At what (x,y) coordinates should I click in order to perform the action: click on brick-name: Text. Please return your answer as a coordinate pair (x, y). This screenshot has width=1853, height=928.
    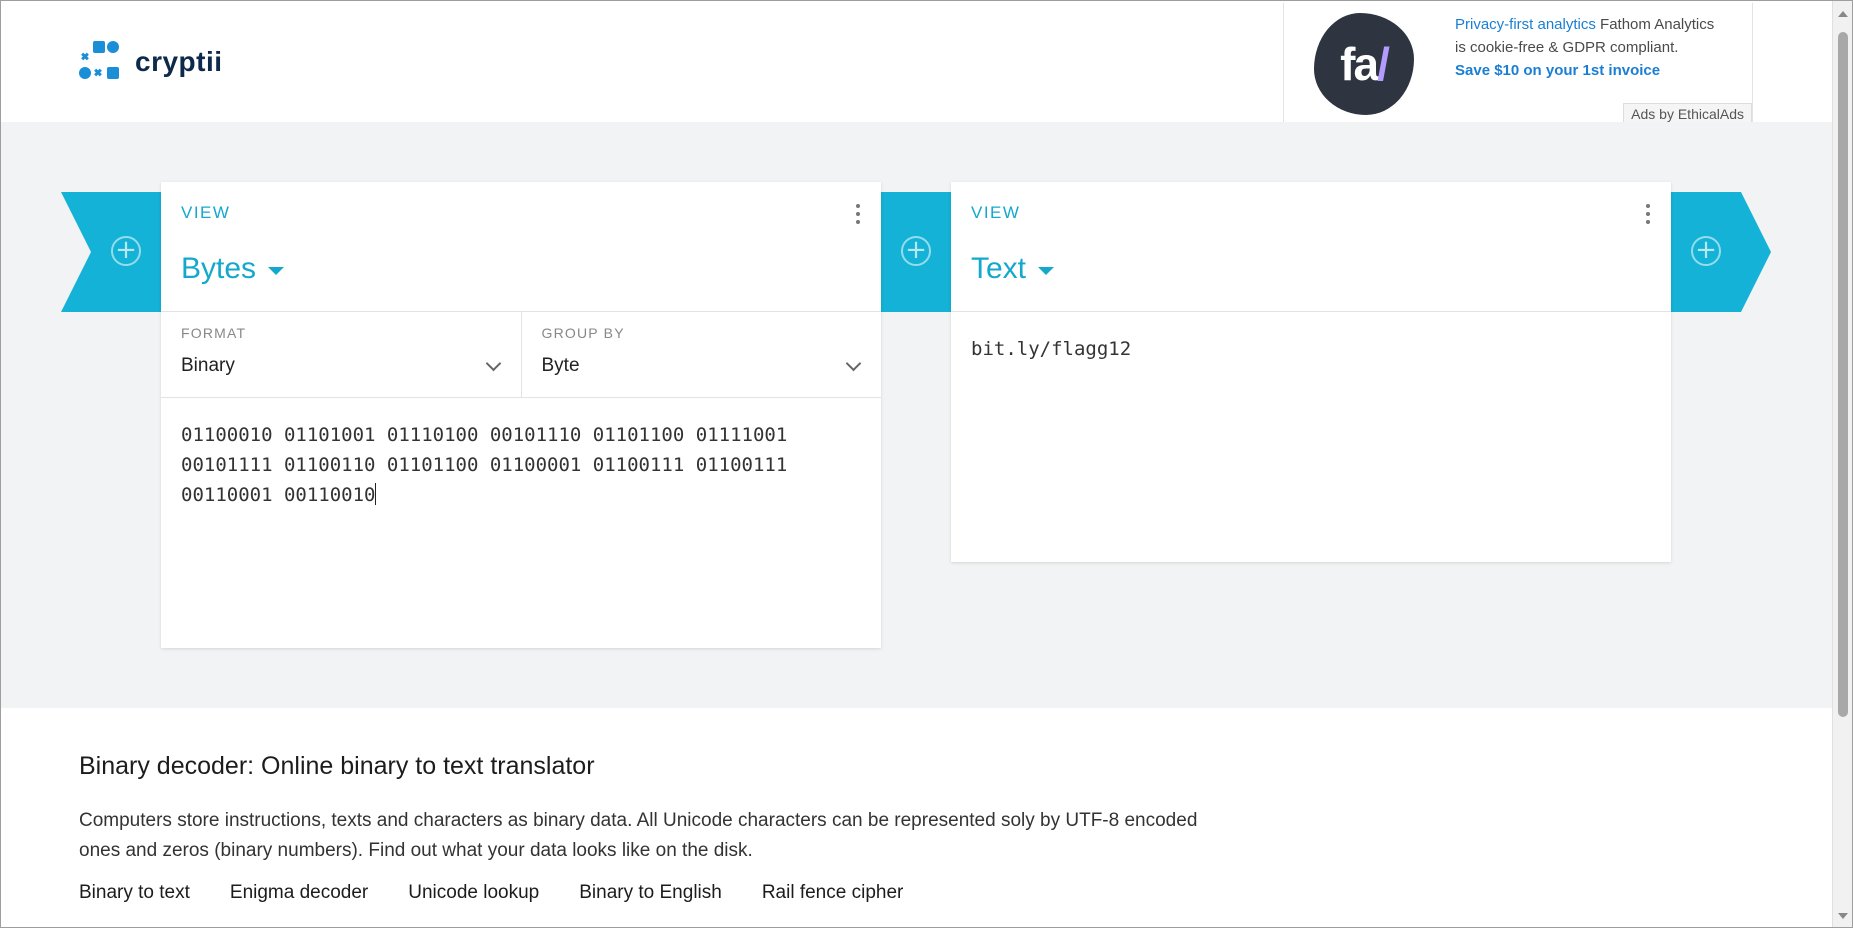
    Looking at the image, I should click on (999, 268).